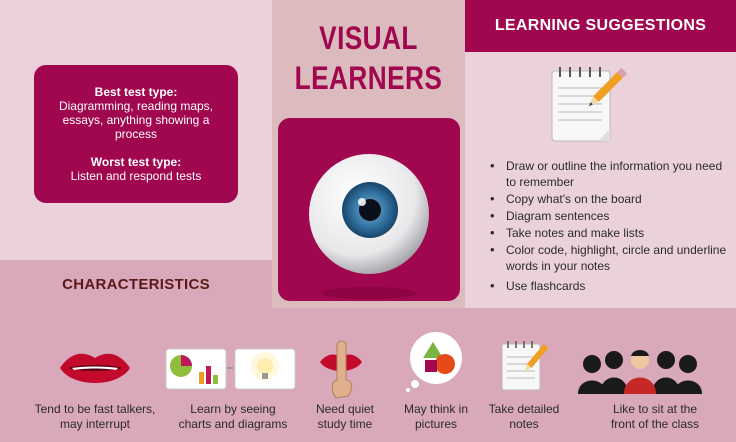  What do you see at coordinates (136, 162) in the screenshot?
I see `worst-test-heading: Worst test type:` at bounding box center [136, 162].